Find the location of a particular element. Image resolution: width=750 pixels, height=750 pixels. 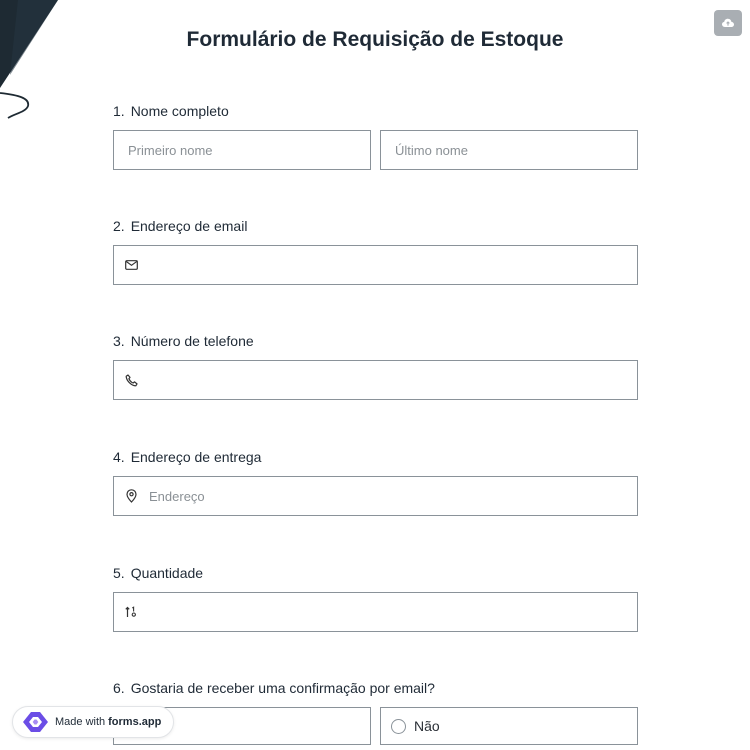

question-email: 2. Endereço de email is located at coordinates (375, 251).